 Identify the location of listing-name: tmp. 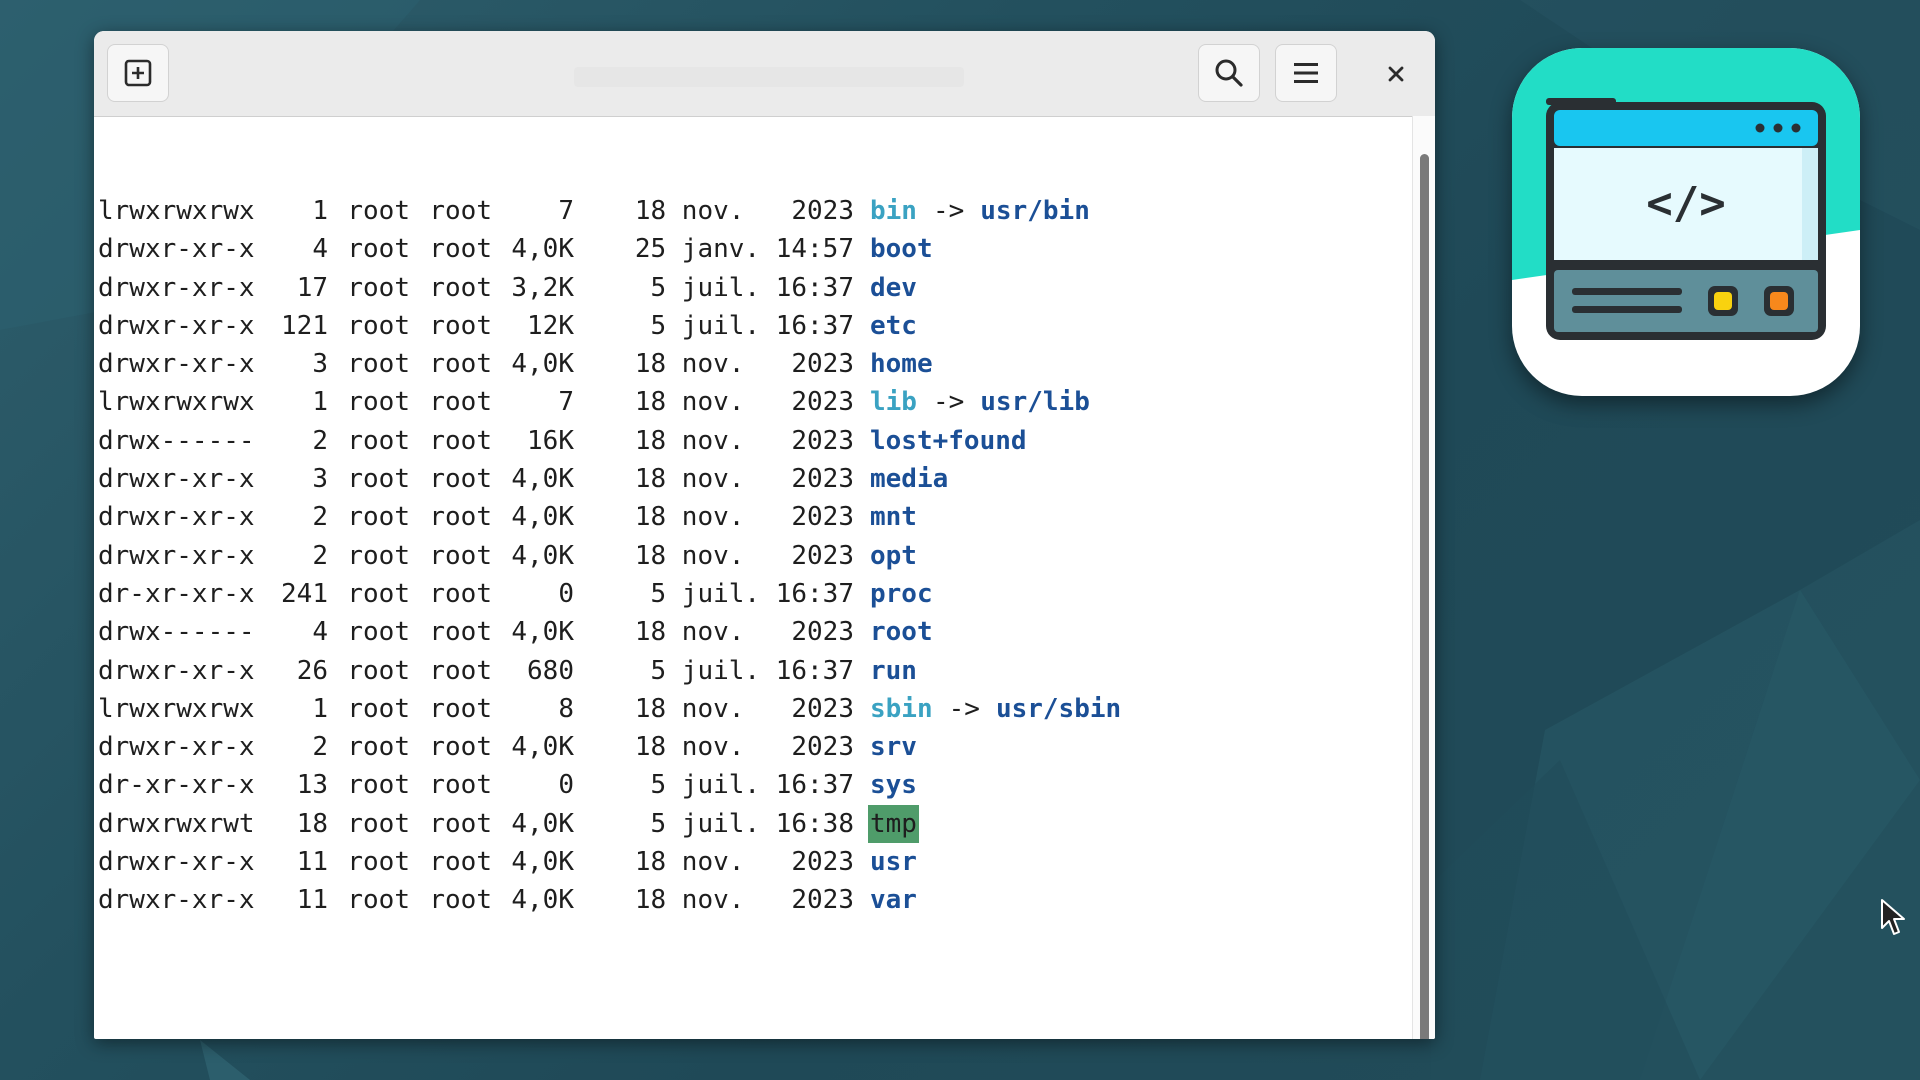
(893, 824).